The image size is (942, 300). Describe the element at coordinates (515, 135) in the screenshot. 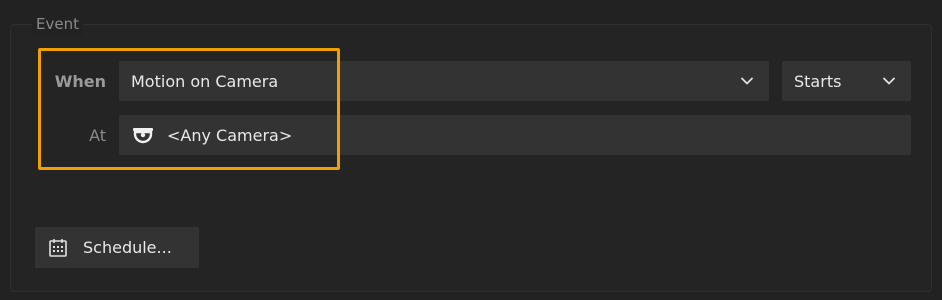

I see `camera-selector: <Any Camera>` at that location.